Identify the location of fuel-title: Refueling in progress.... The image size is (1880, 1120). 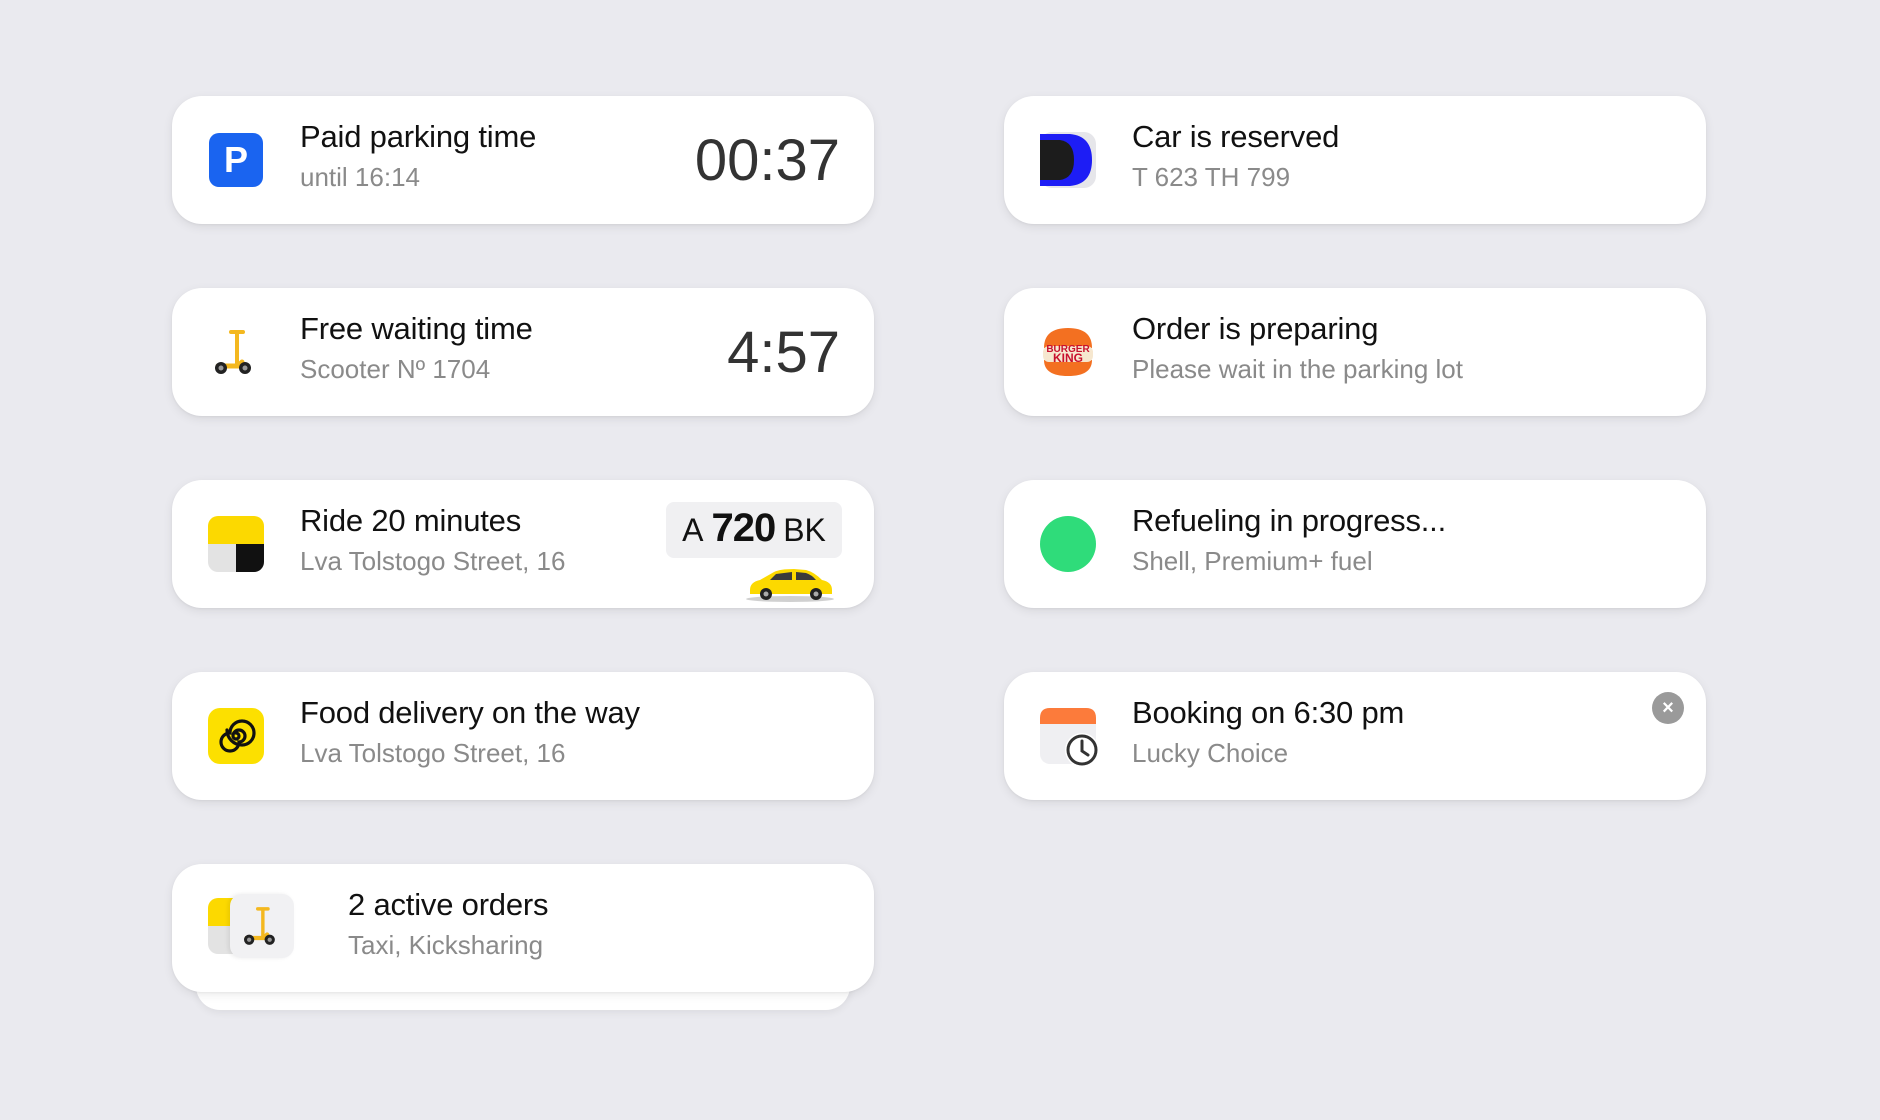
(1289, 520).